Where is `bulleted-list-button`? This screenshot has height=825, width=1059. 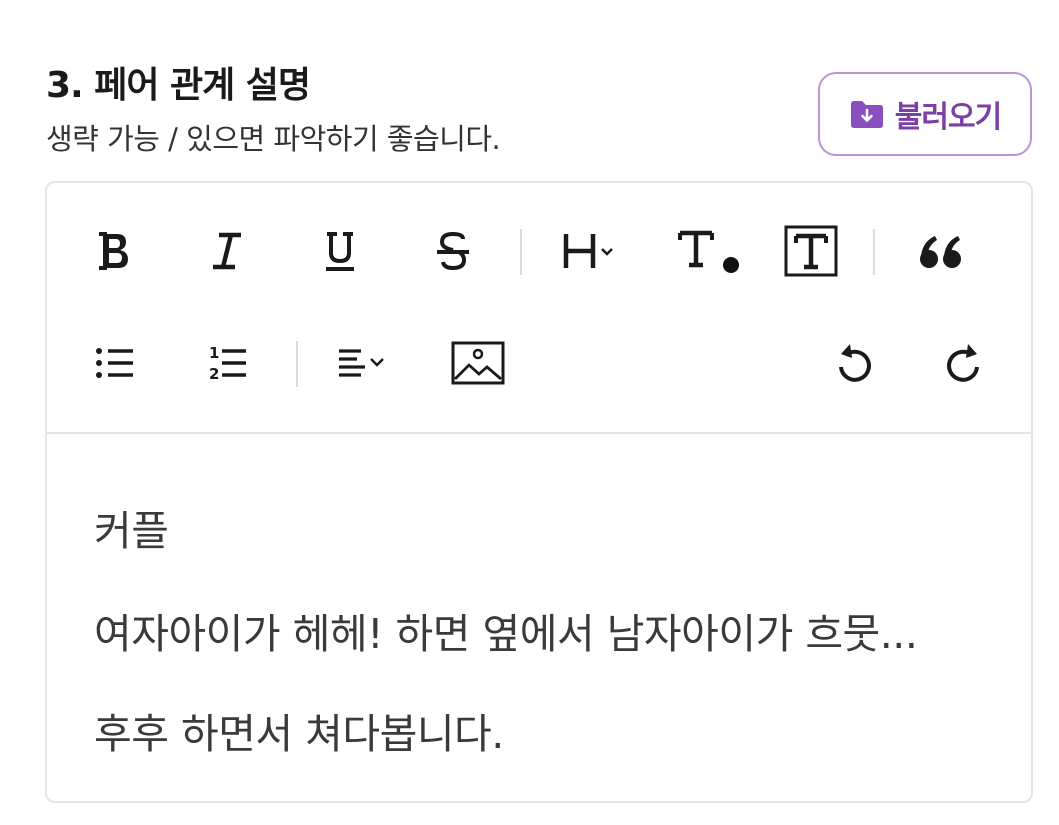 bulleted-list-button is located at coordinates (115, 363).